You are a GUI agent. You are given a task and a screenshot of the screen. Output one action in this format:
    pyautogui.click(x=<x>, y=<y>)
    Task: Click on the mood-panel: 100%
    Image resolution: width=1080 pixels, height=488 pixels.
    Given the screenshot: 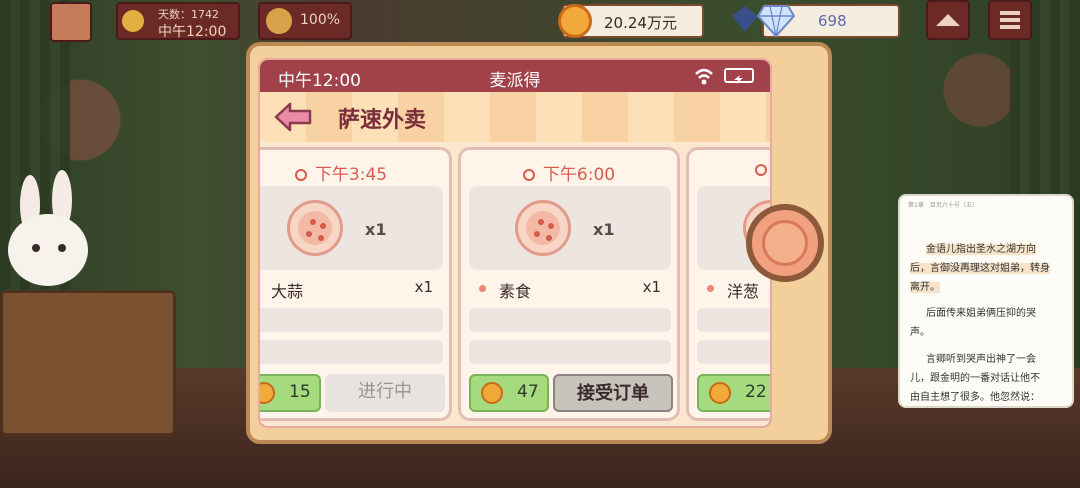 What is the action you would take?
    pyautogui.click(x=305, y=21)
    